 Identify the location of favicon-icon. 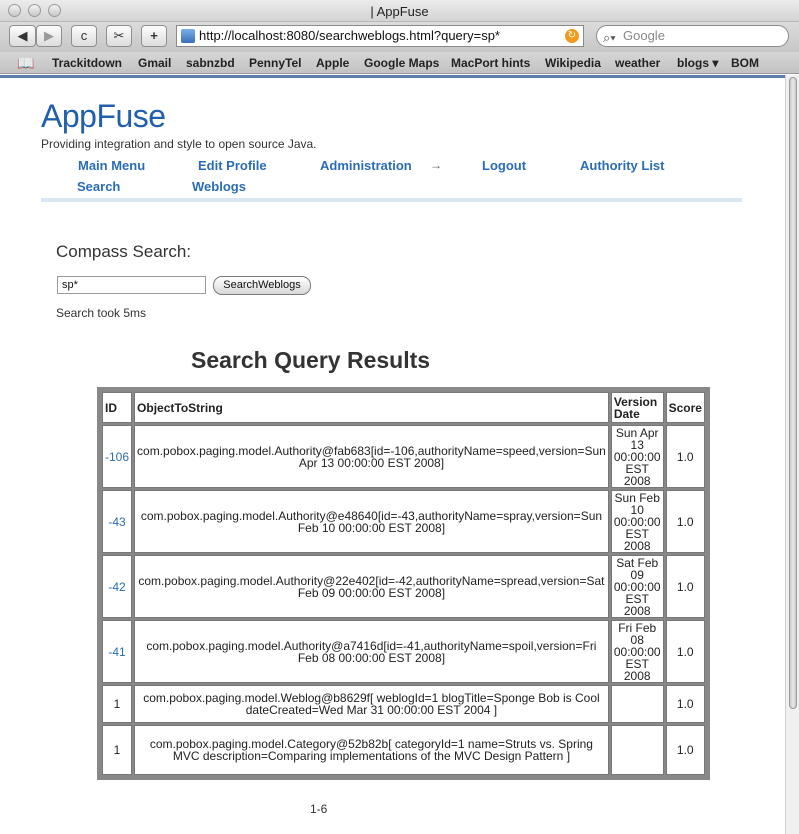
(188, 36).